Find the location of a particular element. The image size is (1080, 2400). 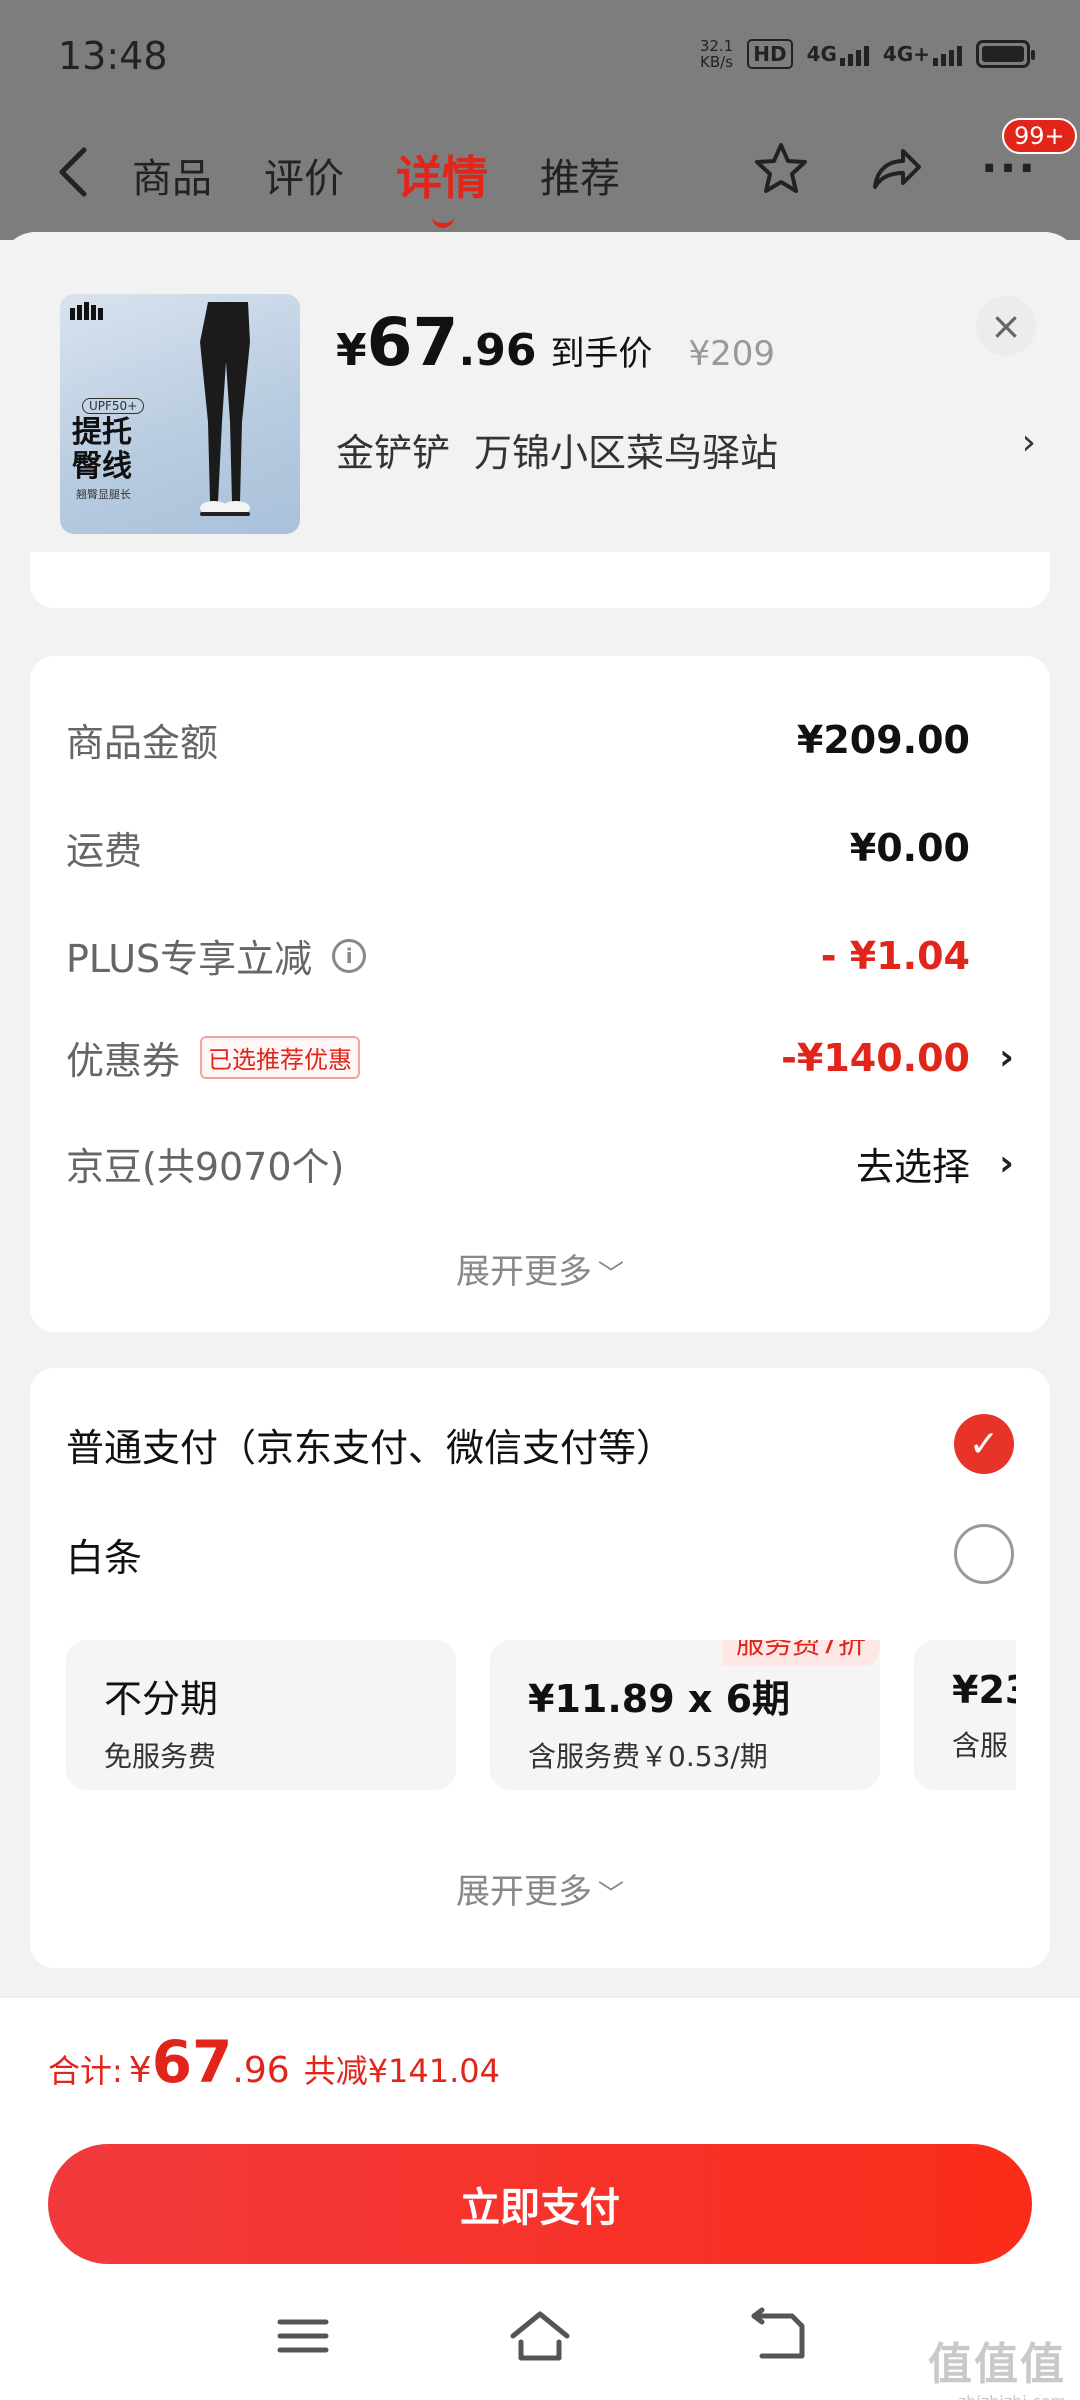

address-text: 万锦小区菜鸟驿站 is located at coordinates (626, 453).